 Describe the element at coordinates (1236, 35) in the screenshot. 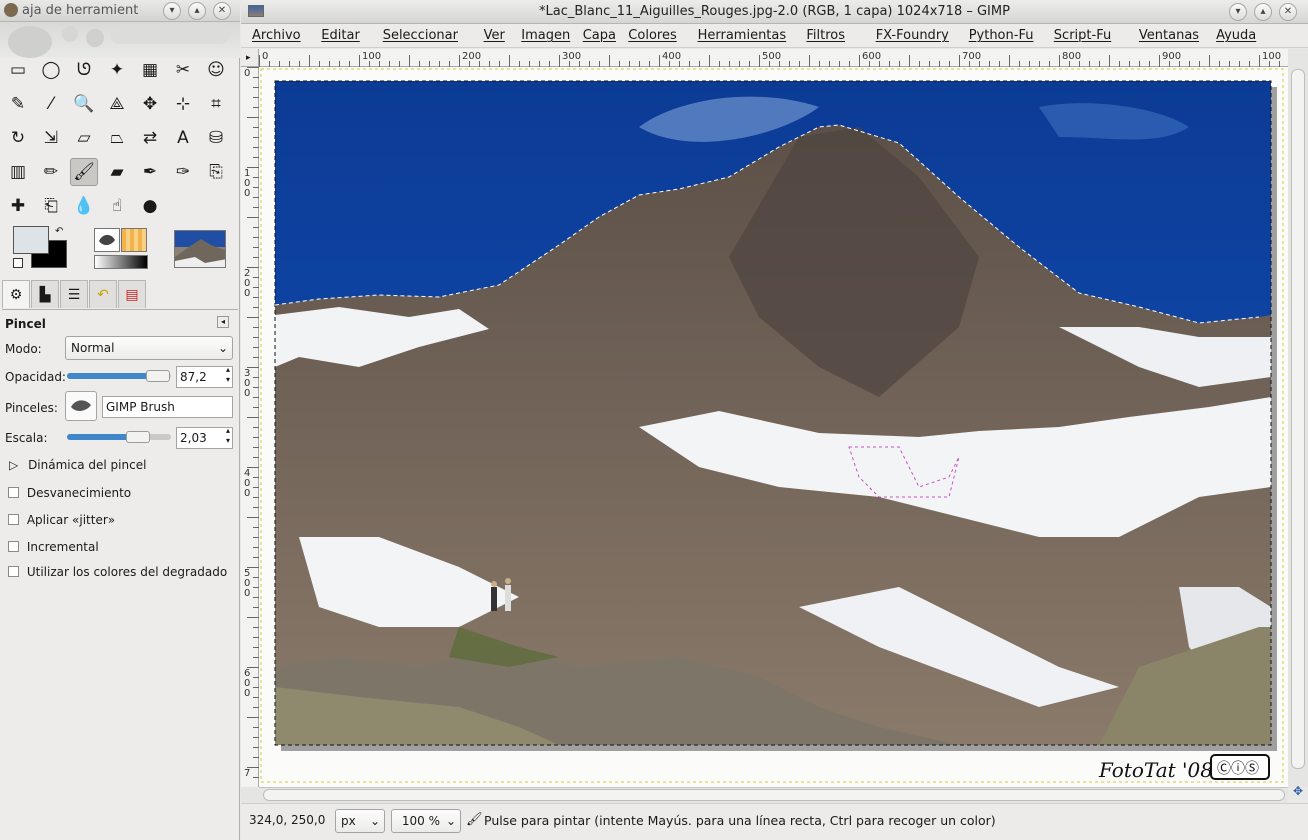

I see `menu-ayuda: Ayuda` at that location.